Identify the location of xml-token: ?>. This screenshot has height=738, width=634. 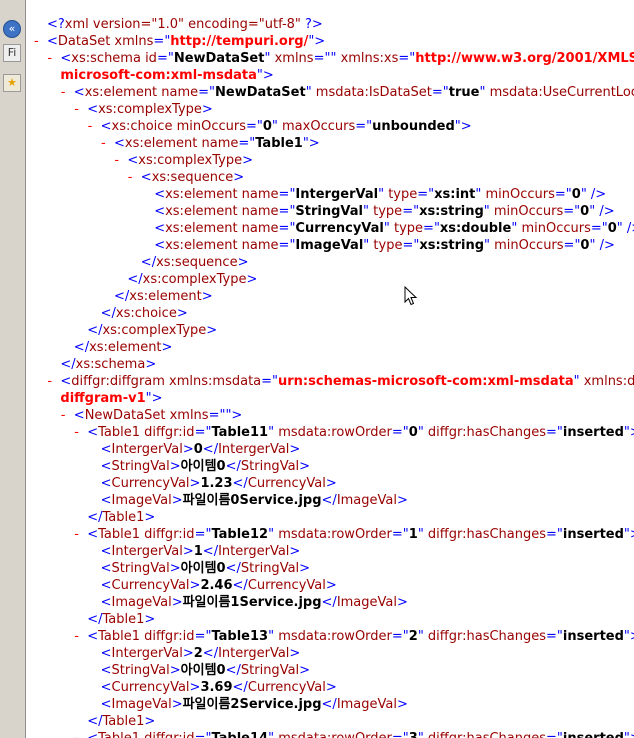
(311, 24).